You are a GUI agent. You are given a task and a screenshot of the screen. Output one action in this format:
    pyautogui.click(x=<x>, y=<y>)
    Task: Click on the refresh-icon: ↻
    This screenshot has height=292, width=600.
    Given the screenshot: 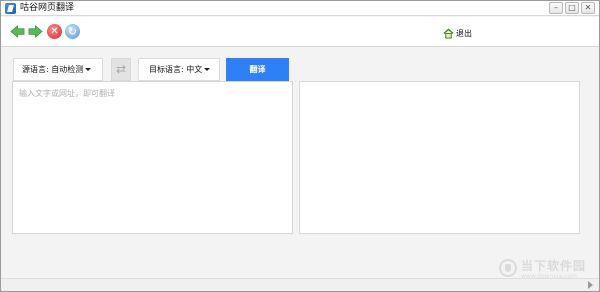 What is the action you would take?
    pyautogui.click(x=72, y=31)
    